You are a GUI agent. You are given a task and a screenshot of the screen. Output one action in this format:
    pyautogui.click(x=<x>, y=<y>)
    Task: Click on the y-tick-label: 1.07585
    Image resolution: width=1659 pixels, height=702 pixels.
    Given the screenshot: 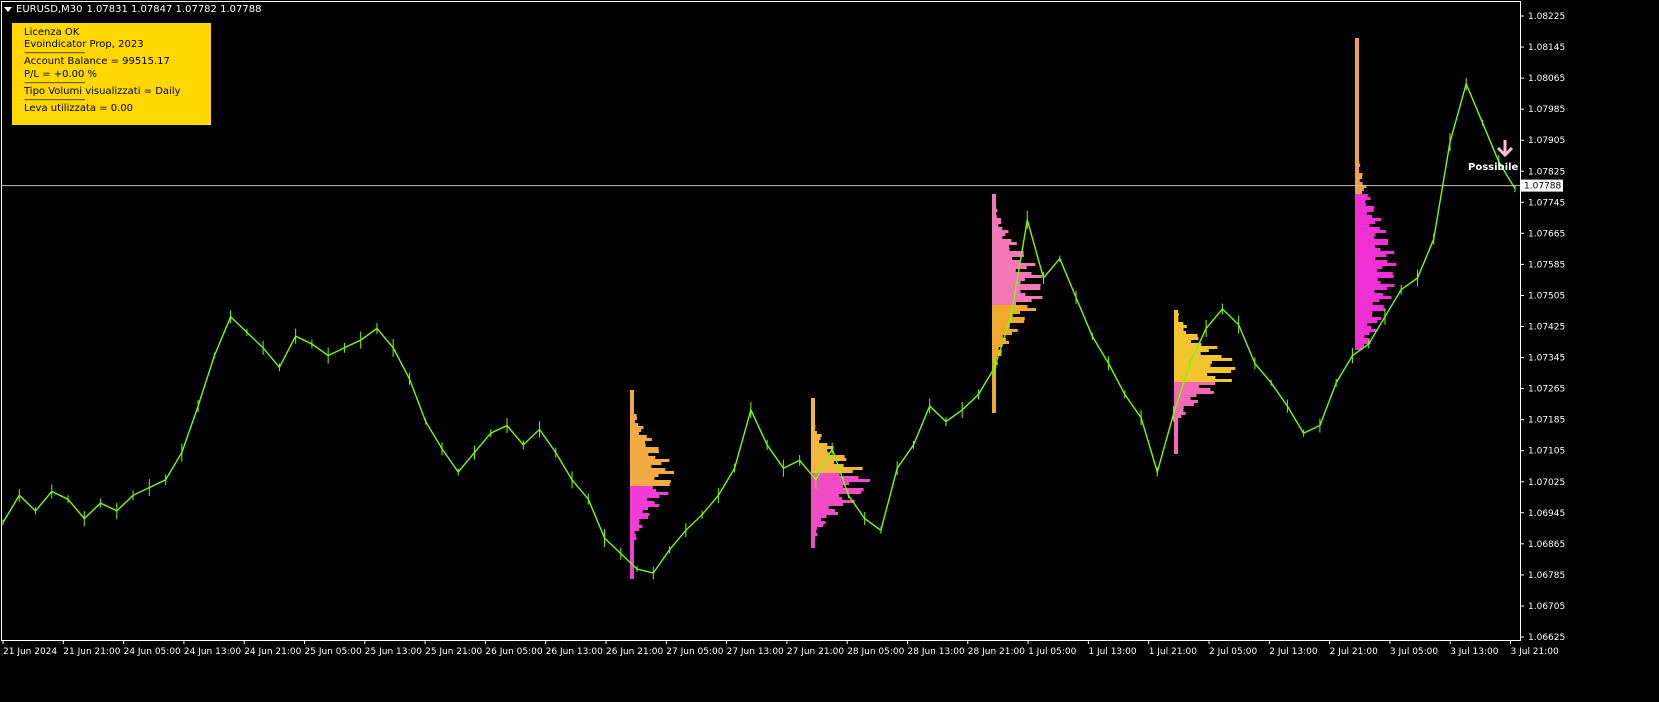 What is the action you would take?
    pyautogui.click(x=1546, y=265)
    